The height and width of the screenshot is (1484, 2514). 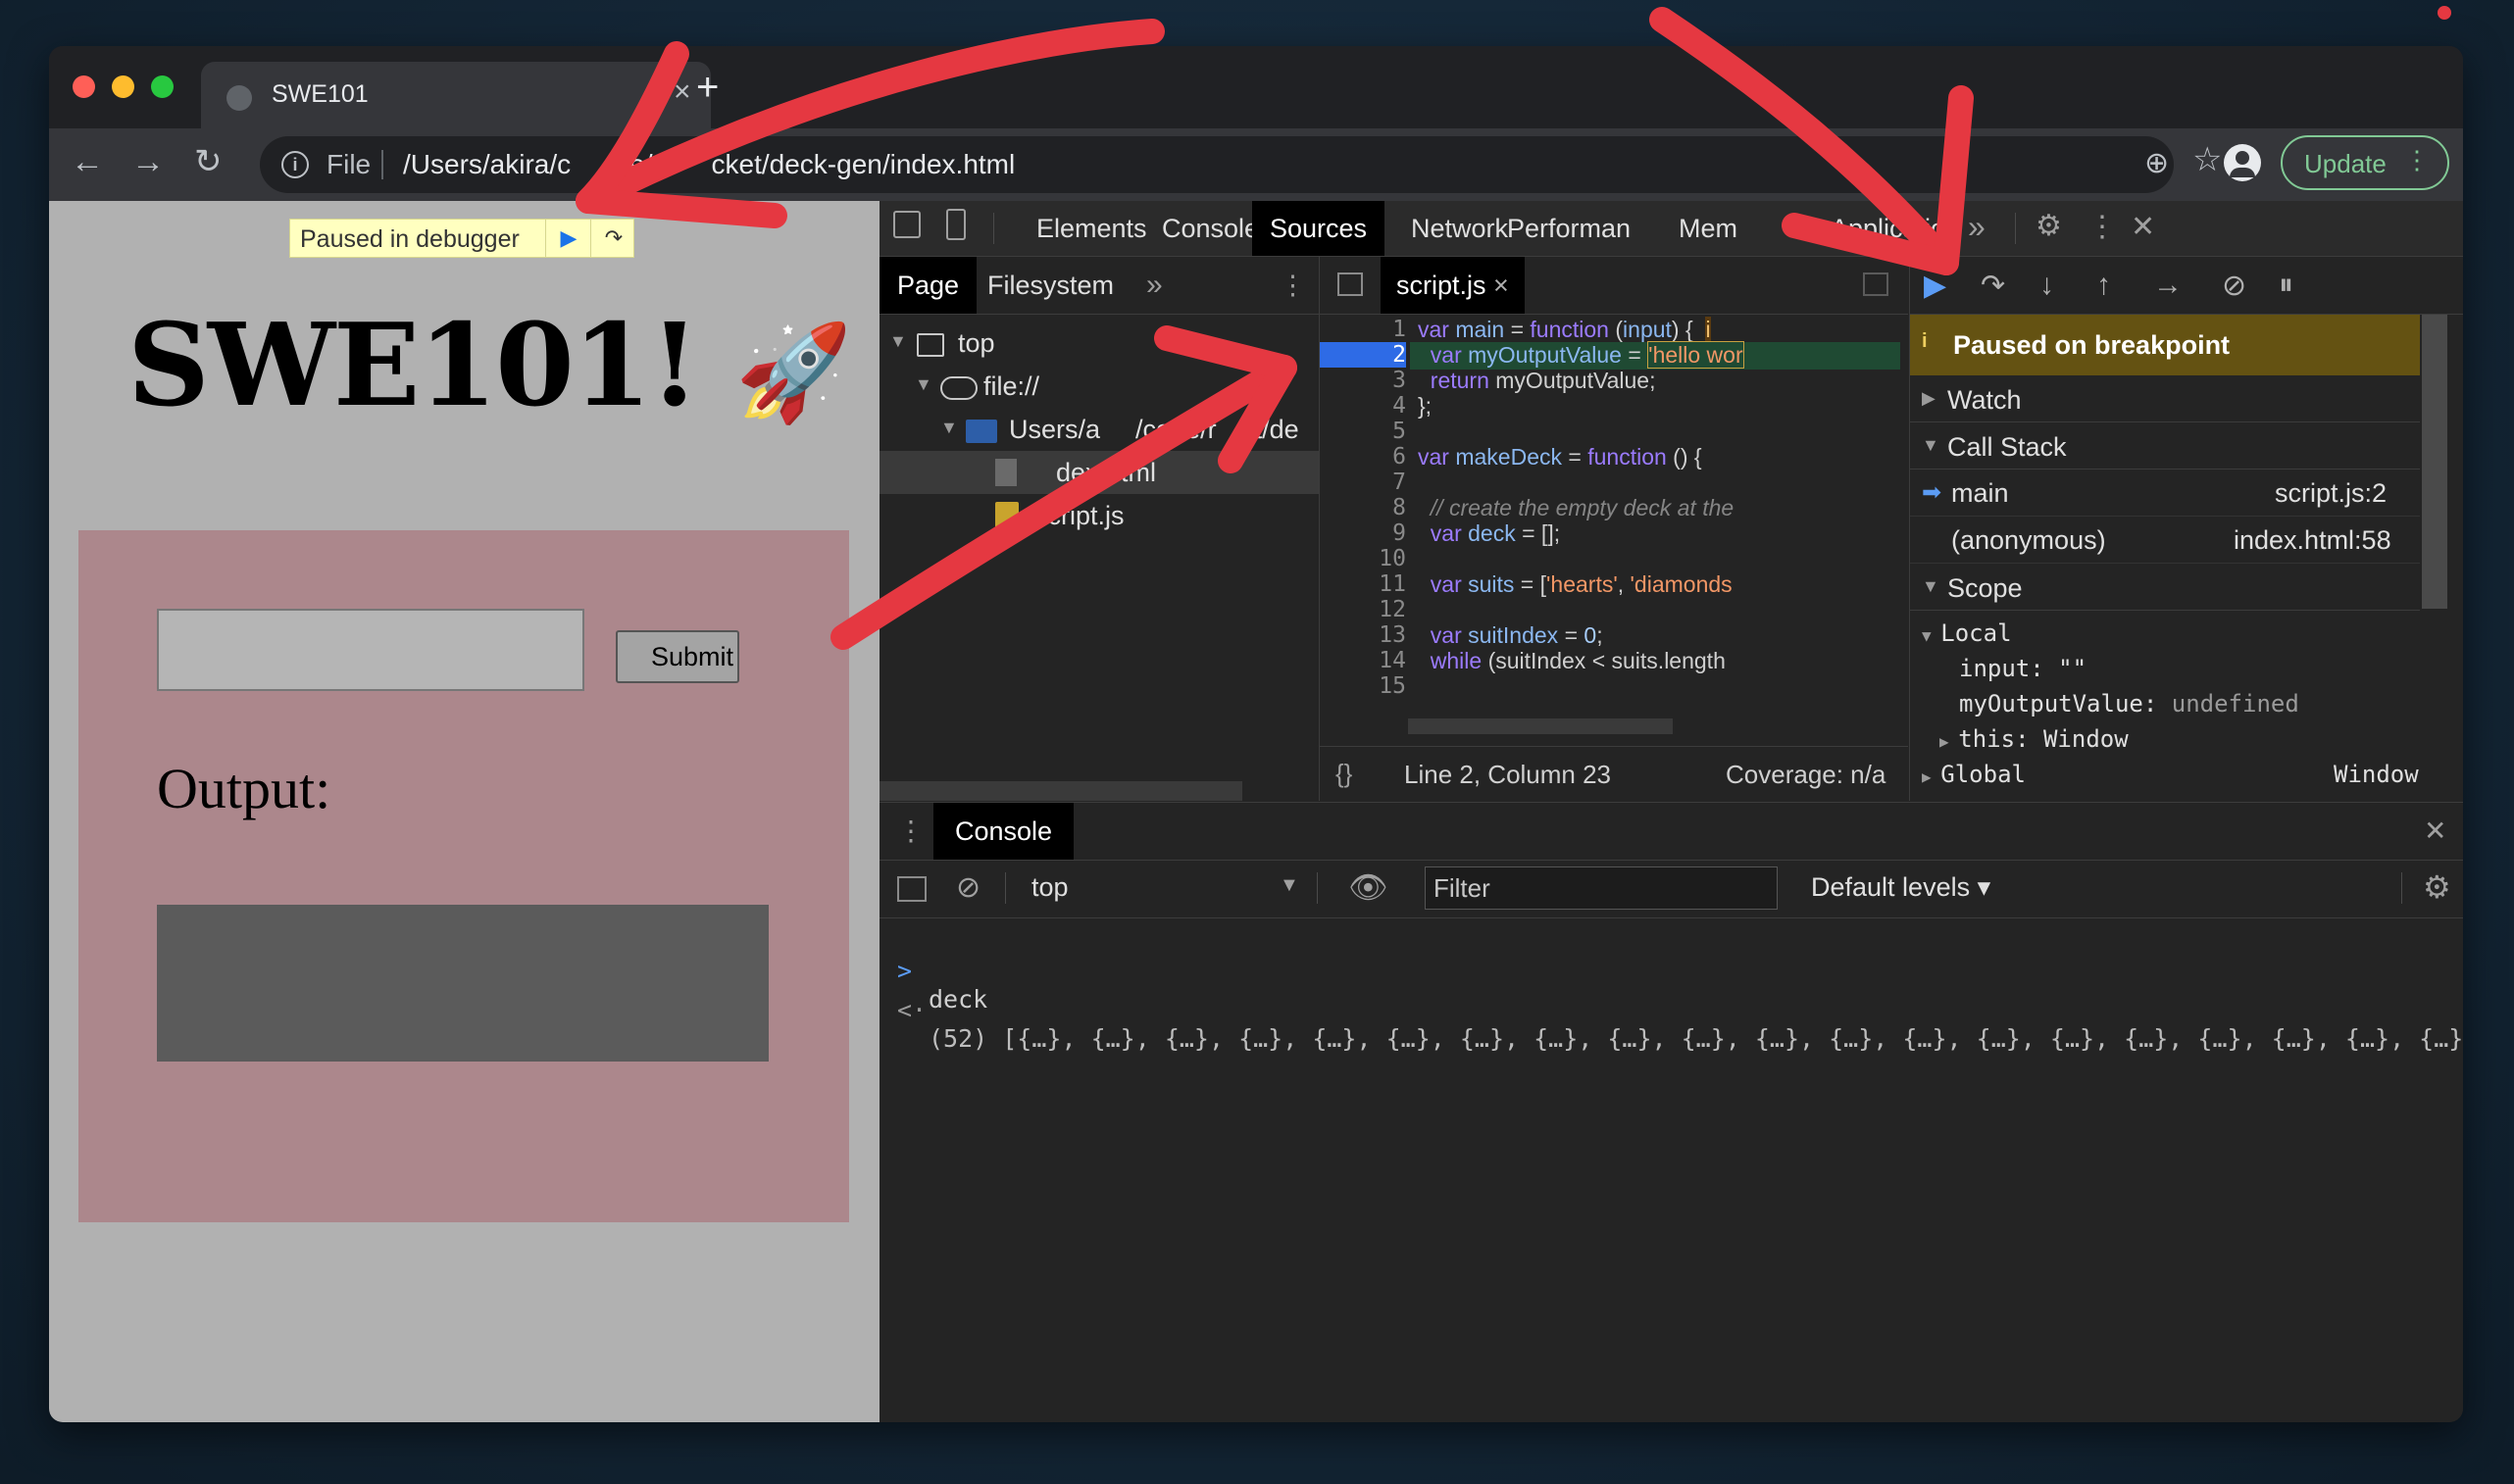 What do you see at coordinates (1318, 228) in the screenshot?
I see `tab-sources: Sources` at bounding box center [1318, 228].